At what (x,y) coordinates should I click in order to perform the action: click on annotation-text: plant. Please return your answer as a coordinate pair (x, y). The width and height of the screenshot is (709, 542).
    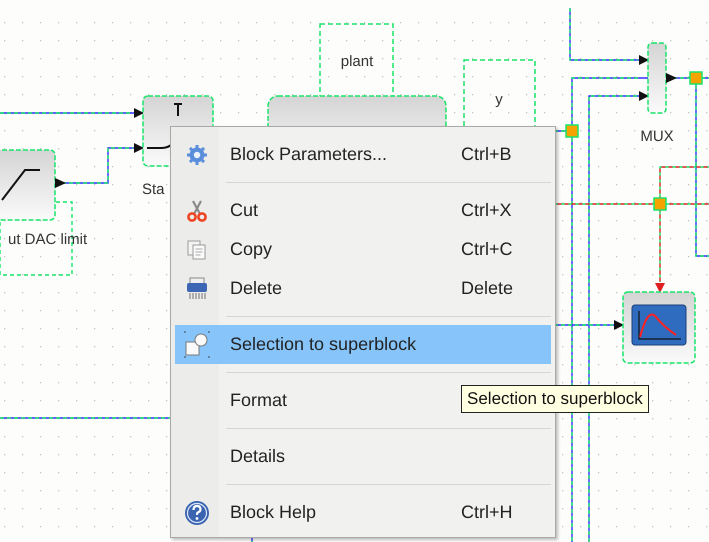
    Looking at the image, I should click on (357, 61).